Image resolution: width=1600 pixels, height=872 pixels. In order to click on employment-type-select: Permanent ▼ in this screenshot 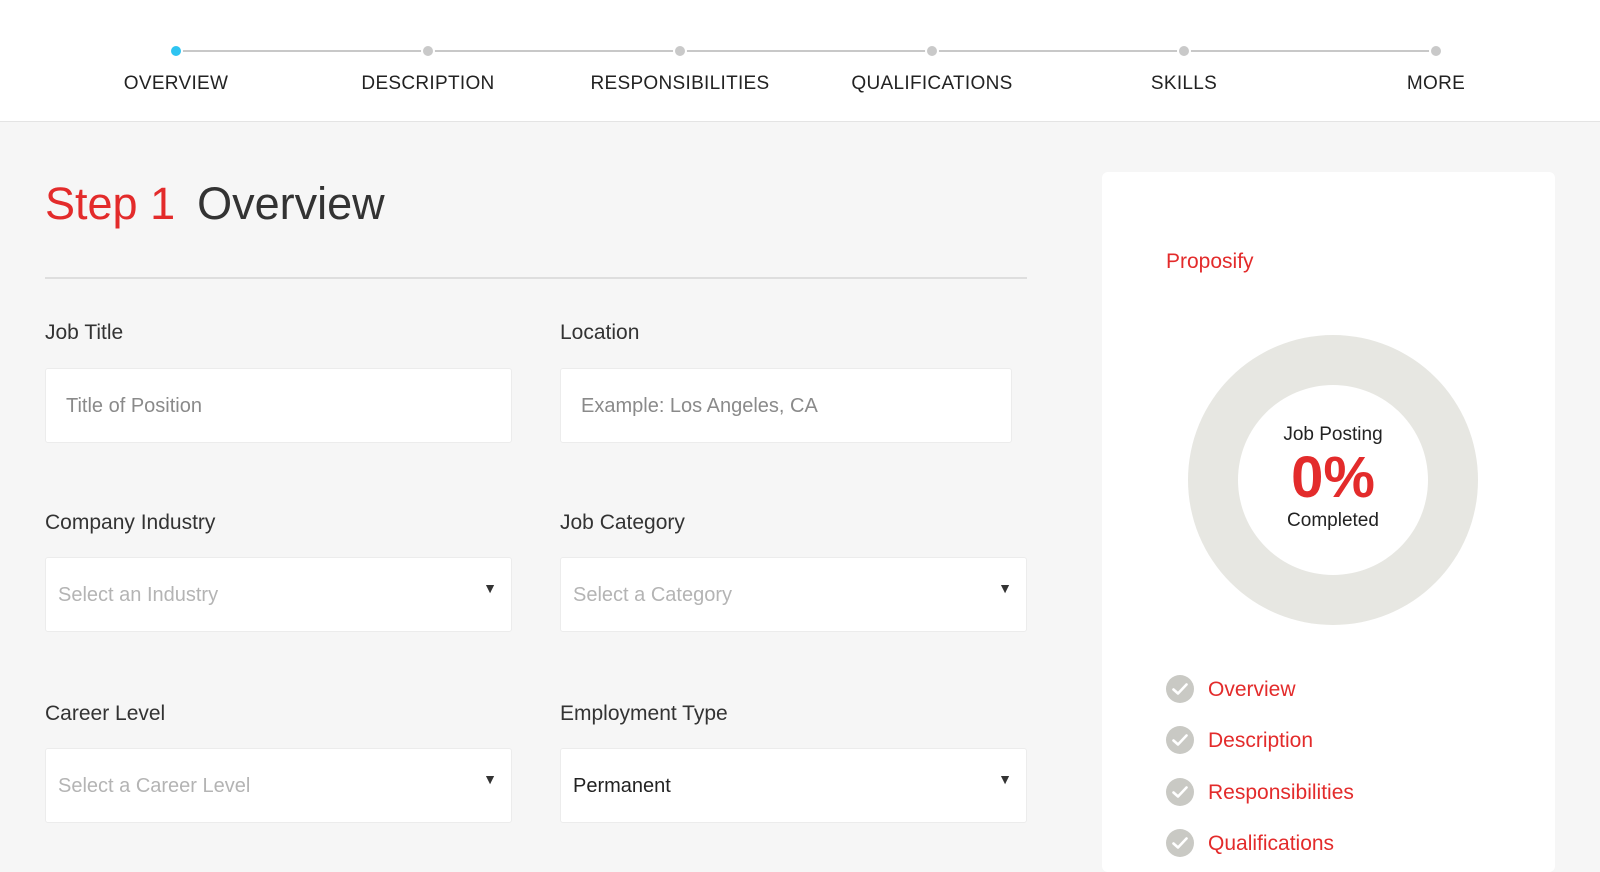, I will do `click(793, 785)`.